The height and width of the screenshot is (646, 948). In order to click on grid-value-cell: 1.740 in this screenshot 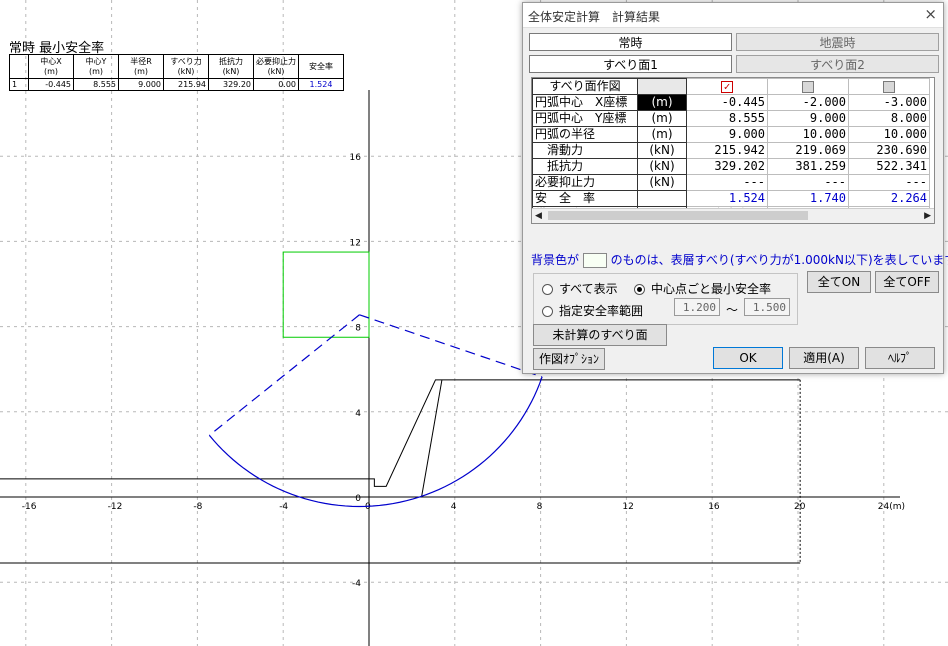, I will do `click(808, 198)`.